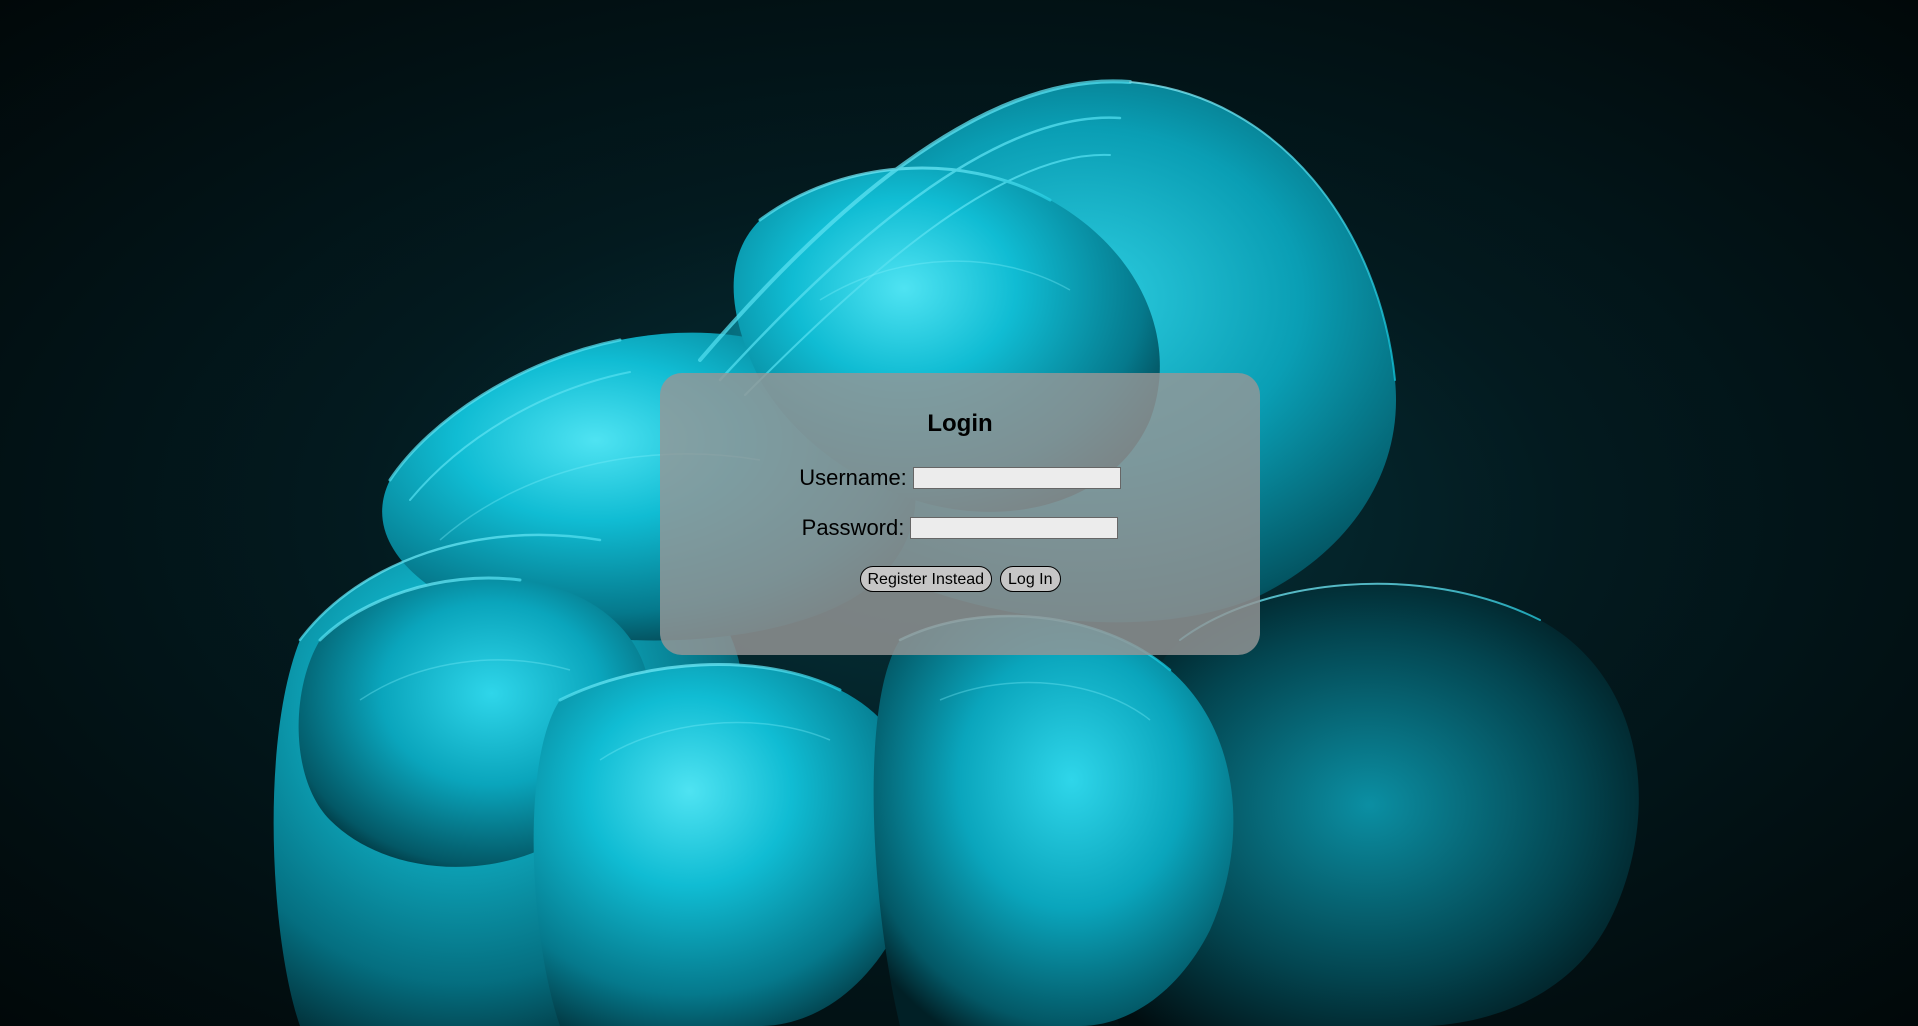 This screenshot has height=1026, width=1918. I want to click on button-row: Register Instead Log In, so click(960, 579).